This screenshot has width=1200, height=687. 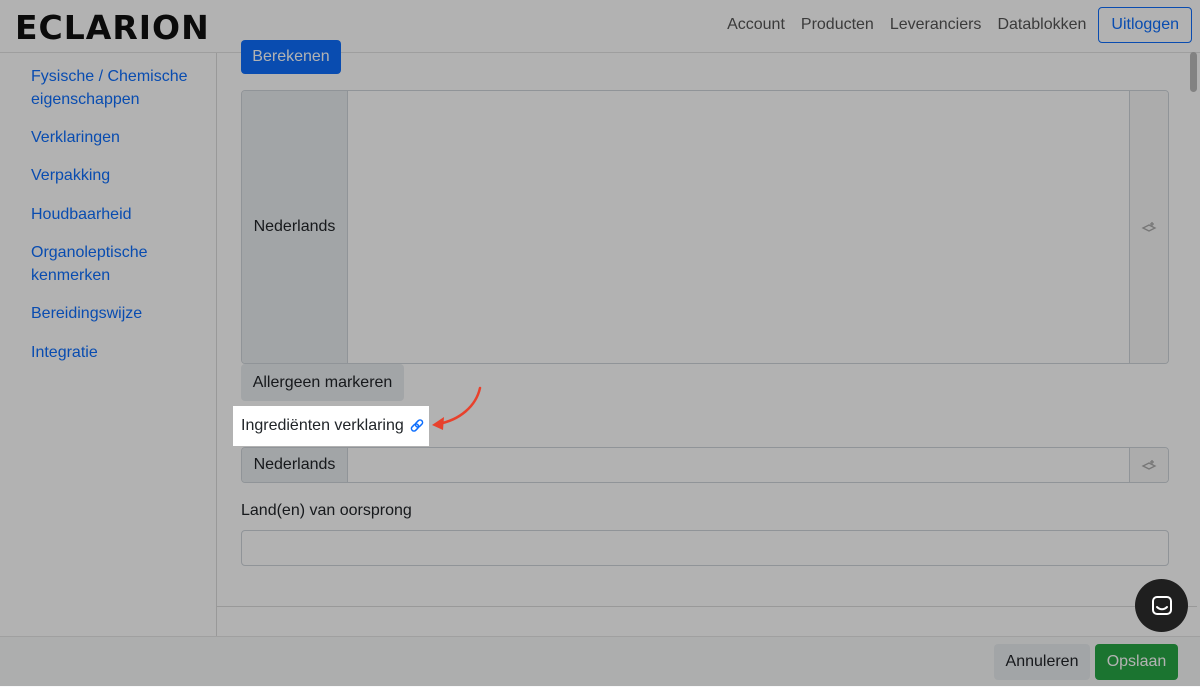 What do you see at coordinates (457, 408) in the screenshot?
I see `annotation-arrow` at bounding box center [457, 408].